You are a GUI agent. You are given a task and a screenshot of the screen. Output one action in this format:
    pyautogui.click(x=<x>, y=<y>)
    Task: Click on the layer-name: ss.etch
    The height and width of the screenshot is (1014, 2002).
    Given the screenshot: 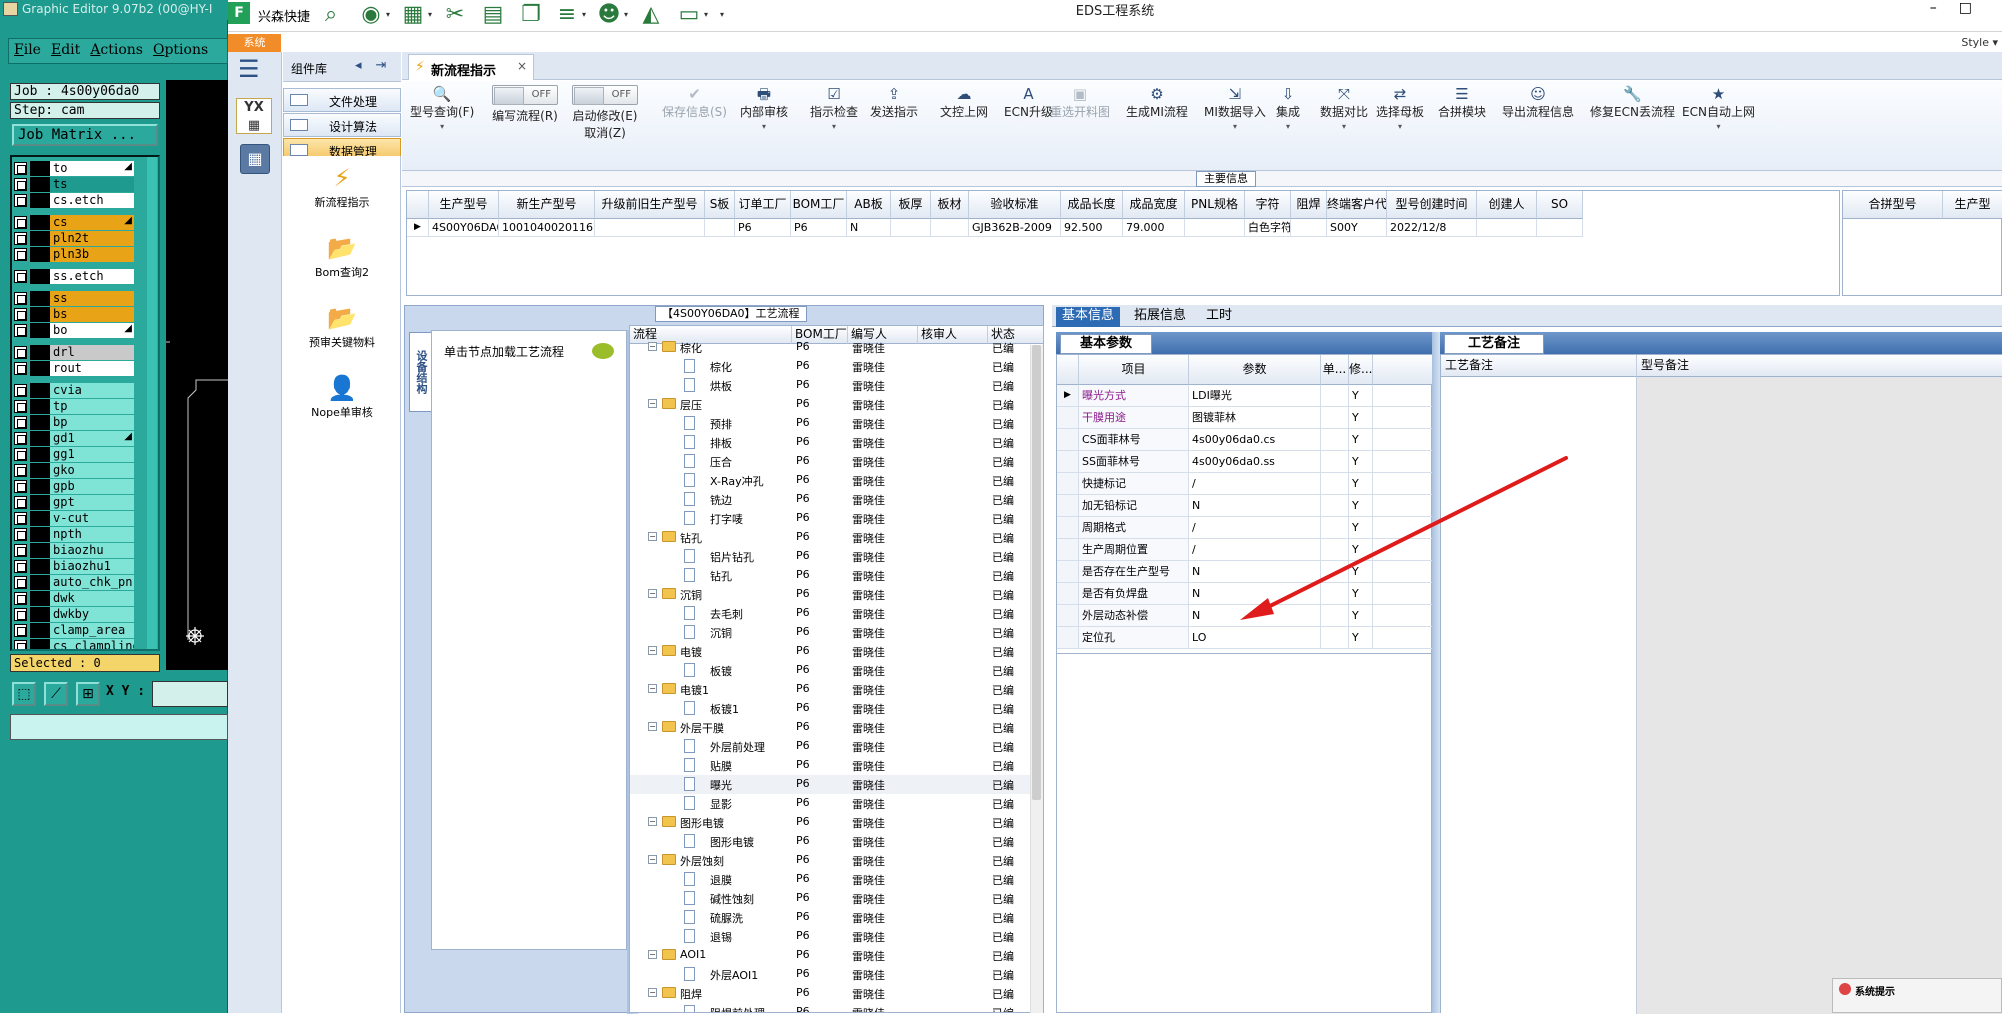 What is the action you would take?
    pyautogui.click(x=92, y=276)
    